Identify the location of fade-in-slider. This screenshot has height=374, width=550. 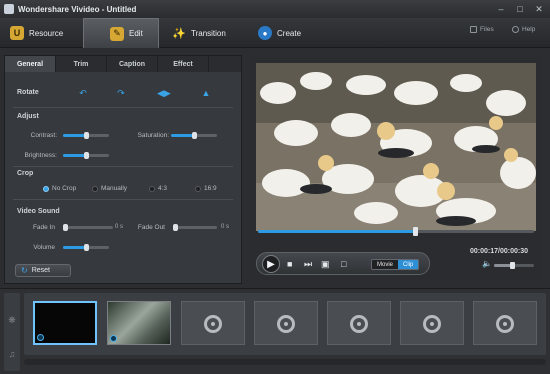
(88, 227).